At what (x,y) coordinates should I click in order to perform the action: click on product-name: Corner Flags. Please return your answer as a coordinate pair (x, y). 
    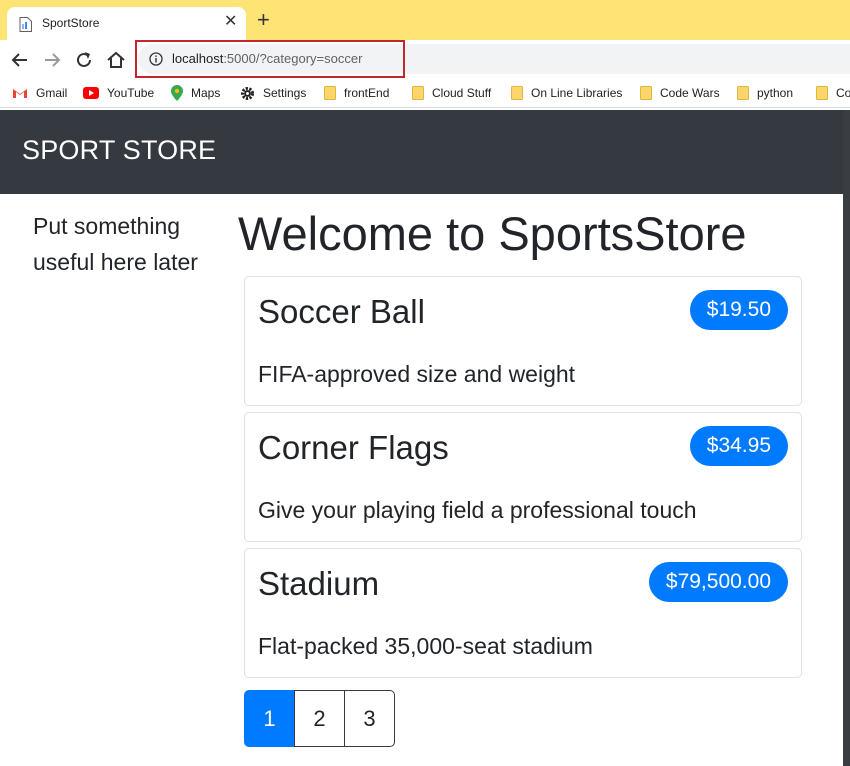
    Looking at the image, I should click on (353, 447).